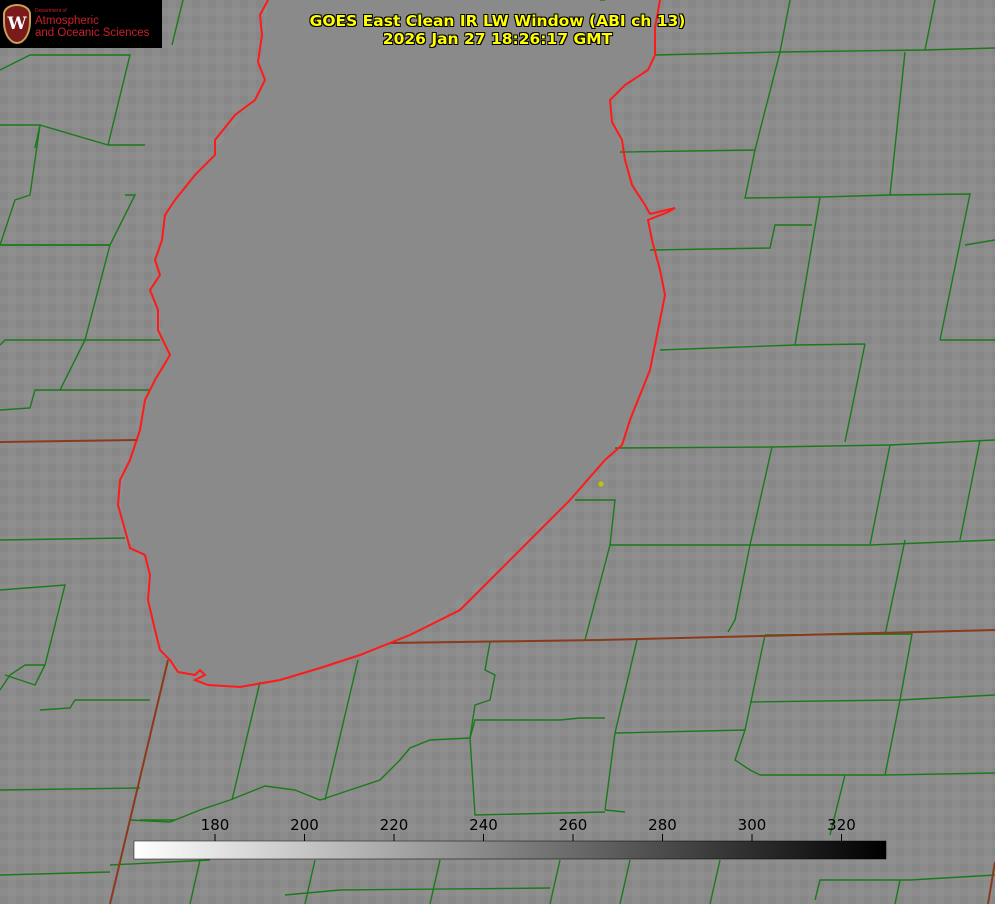  What do you see at coordinates (752, 825) in the screenshot?
I see `colorbar-tick-label: 300` at bounding box center [752, 825].